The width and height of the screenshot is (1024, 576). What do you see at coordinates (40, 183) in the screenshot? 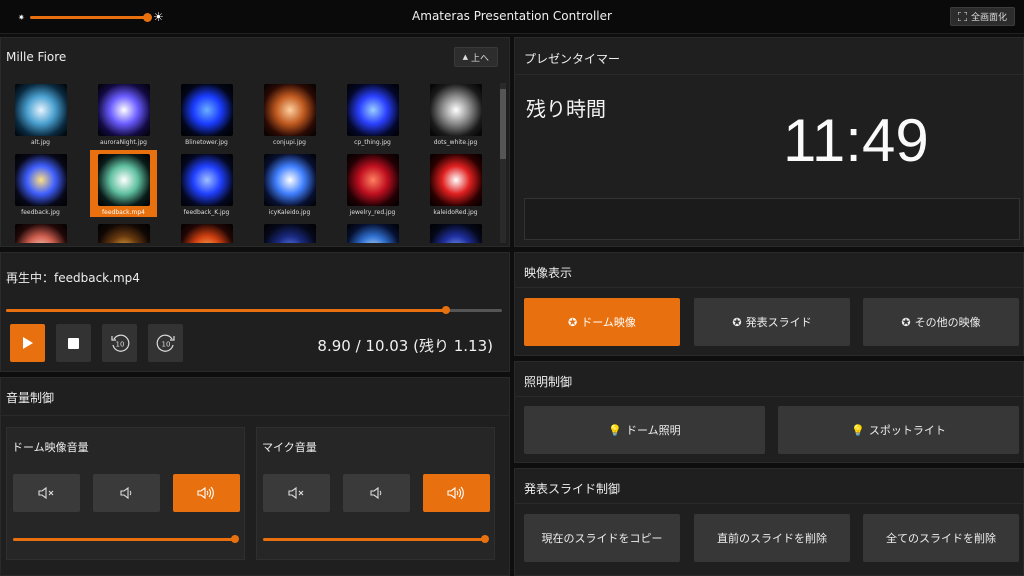
I see `gallery-item: feedback.jpg` at bounding box center [40, 183].